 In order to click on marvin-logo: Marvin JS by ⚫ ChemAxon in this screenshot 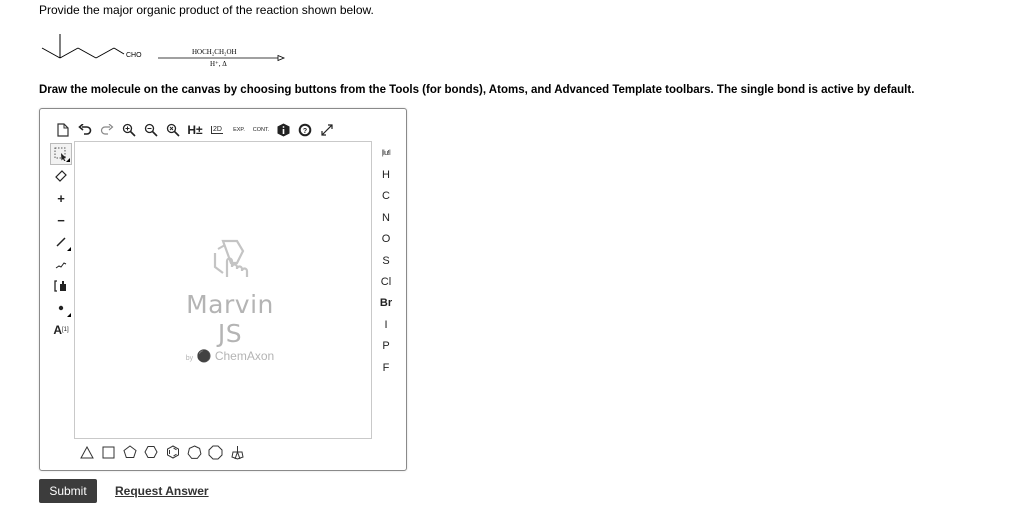, I will do `click(230, 300)`.